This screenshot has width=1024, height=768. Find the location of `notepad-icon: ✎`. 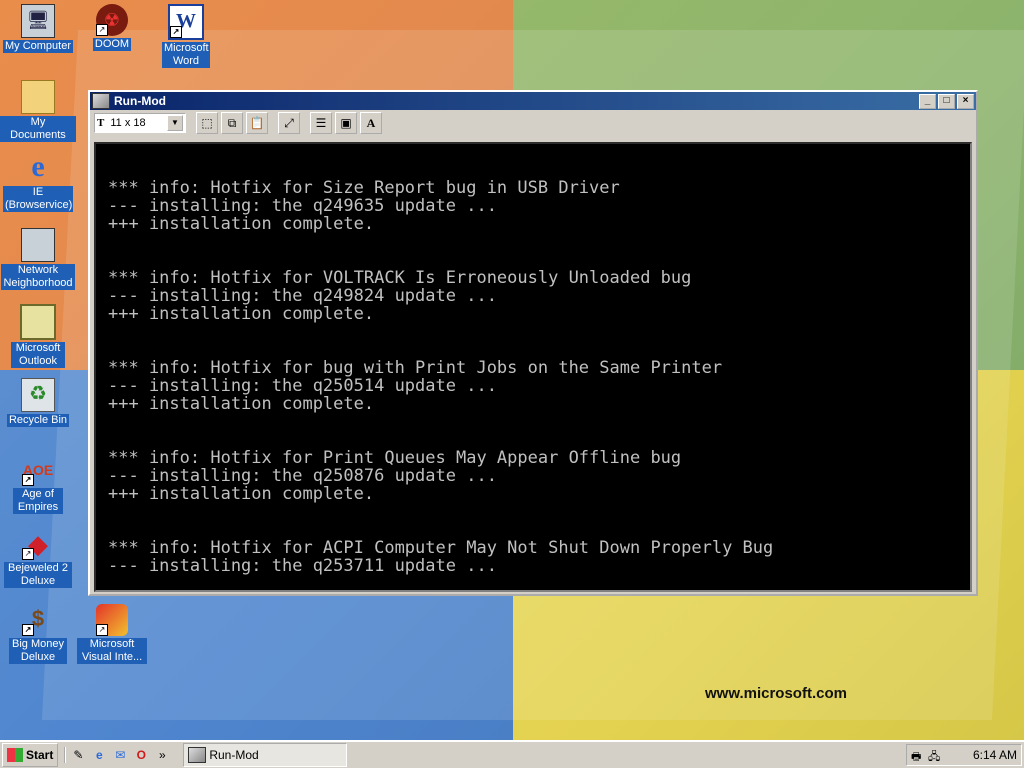

notepad-icon: ✎ is located at coordinates (78, 755).